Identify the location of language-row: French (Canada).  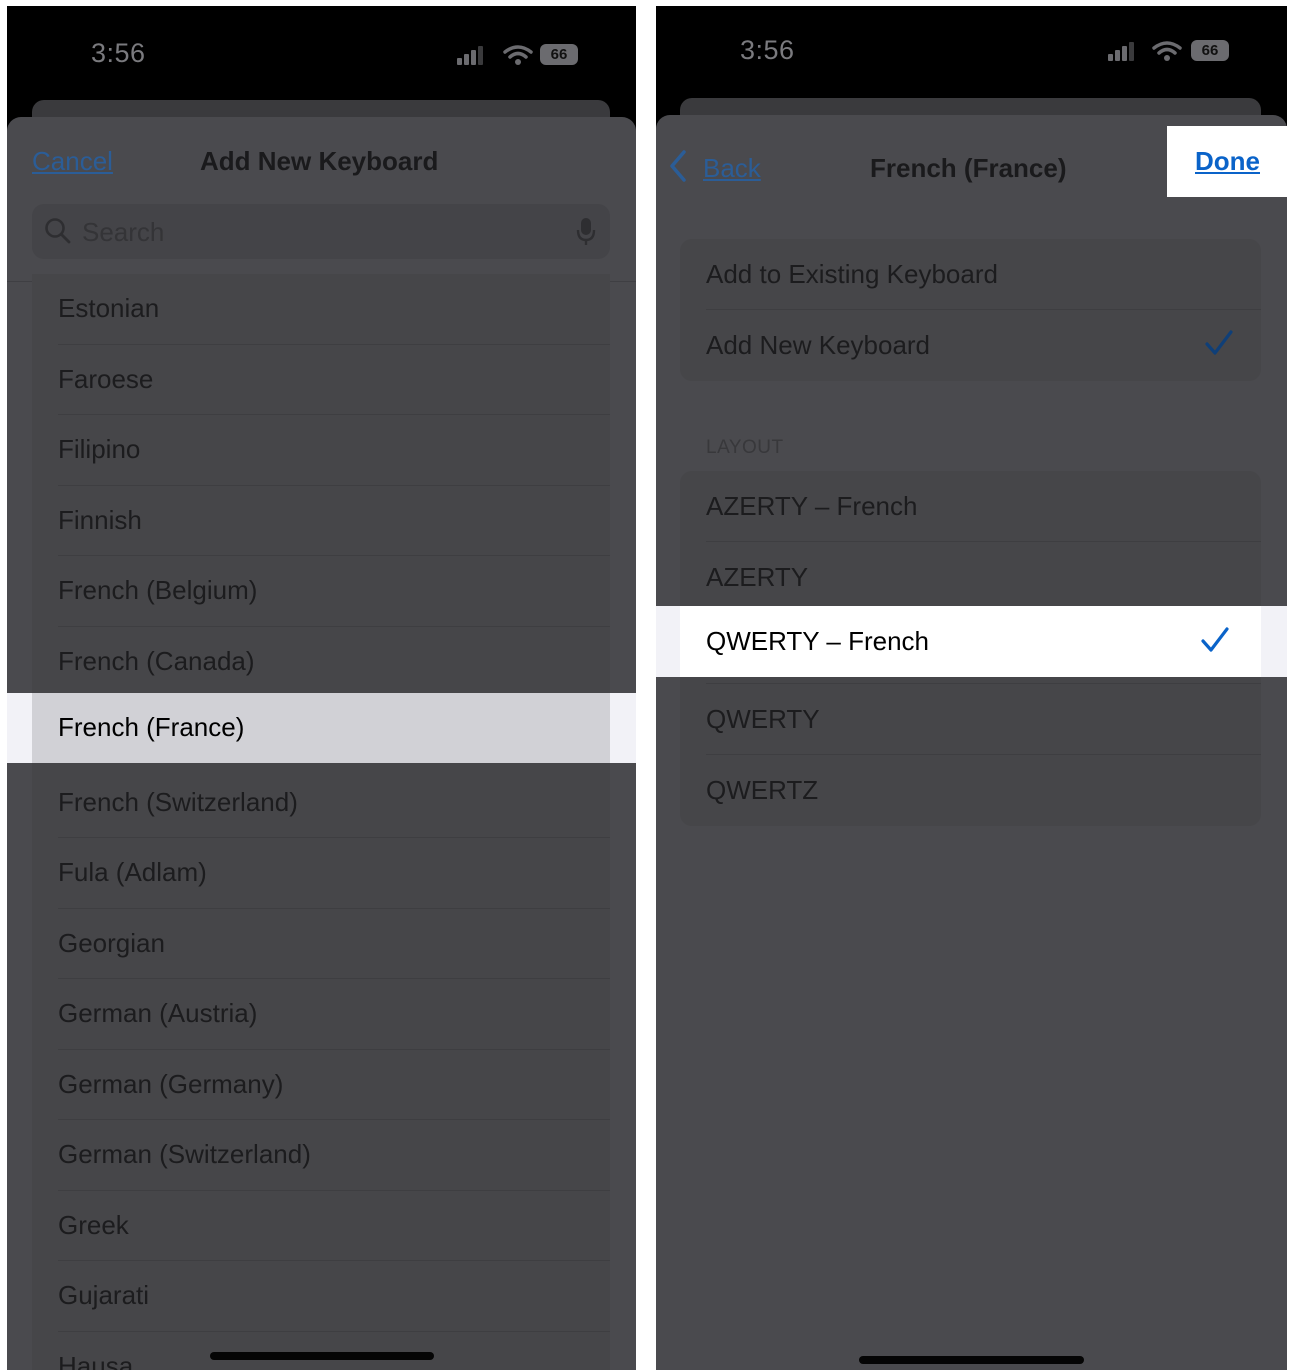
(321, 662).